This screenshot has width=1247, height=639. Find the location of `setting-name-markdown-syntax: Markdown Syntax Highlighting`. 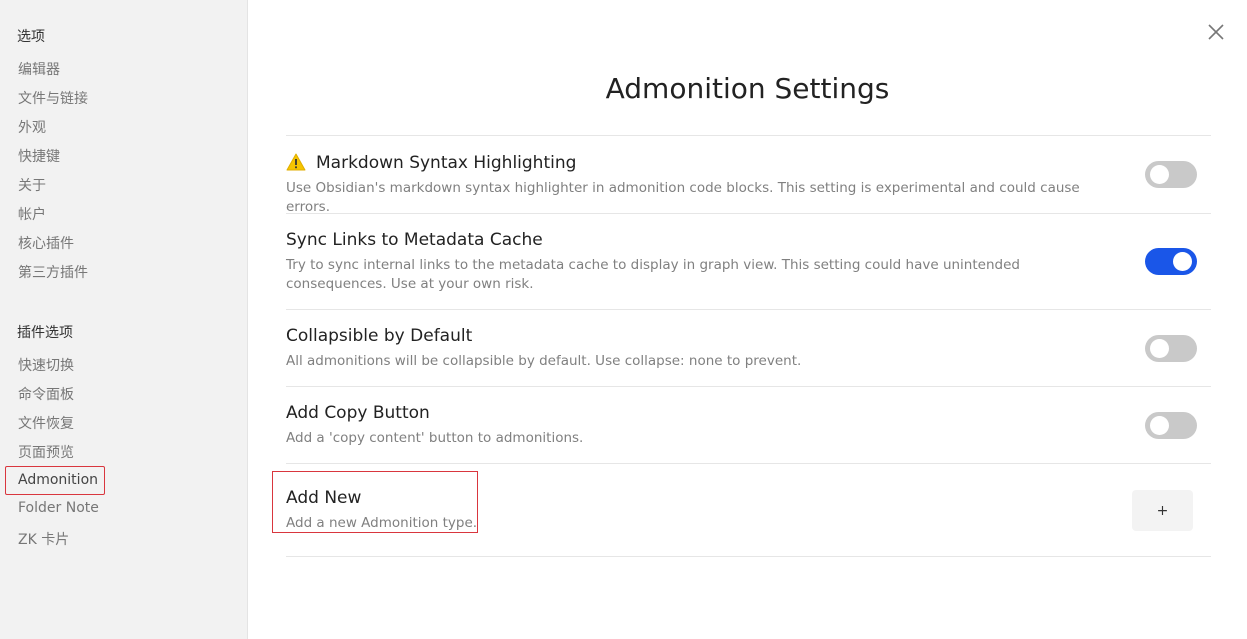

setting-name-markdown-syntax: Markdown Syntax Highlighting is located at coordinates (446, 163).